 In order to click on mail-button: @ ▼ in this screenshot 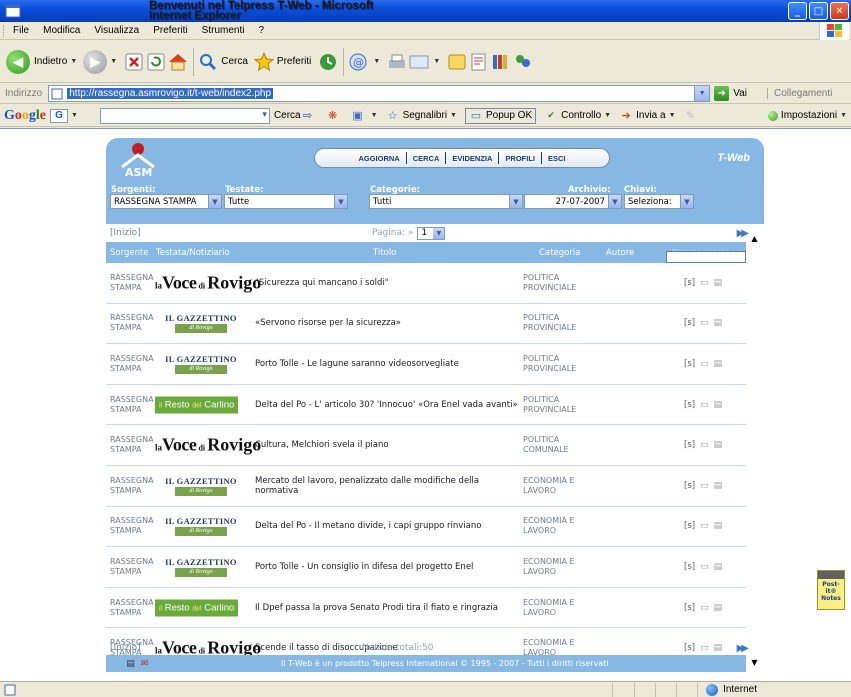, I will do `click(364, 62)`.